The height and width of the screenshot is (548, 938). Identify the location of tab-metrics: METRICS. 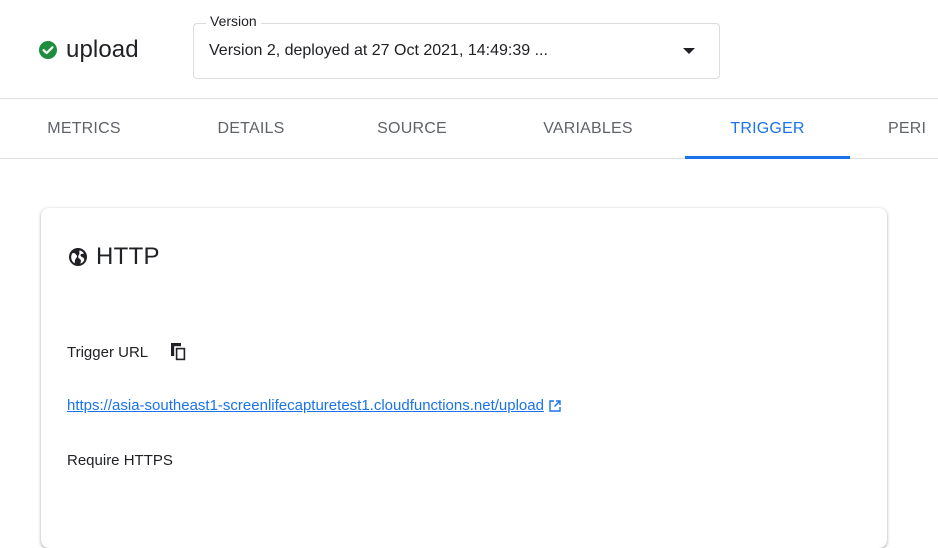
(84, 129).